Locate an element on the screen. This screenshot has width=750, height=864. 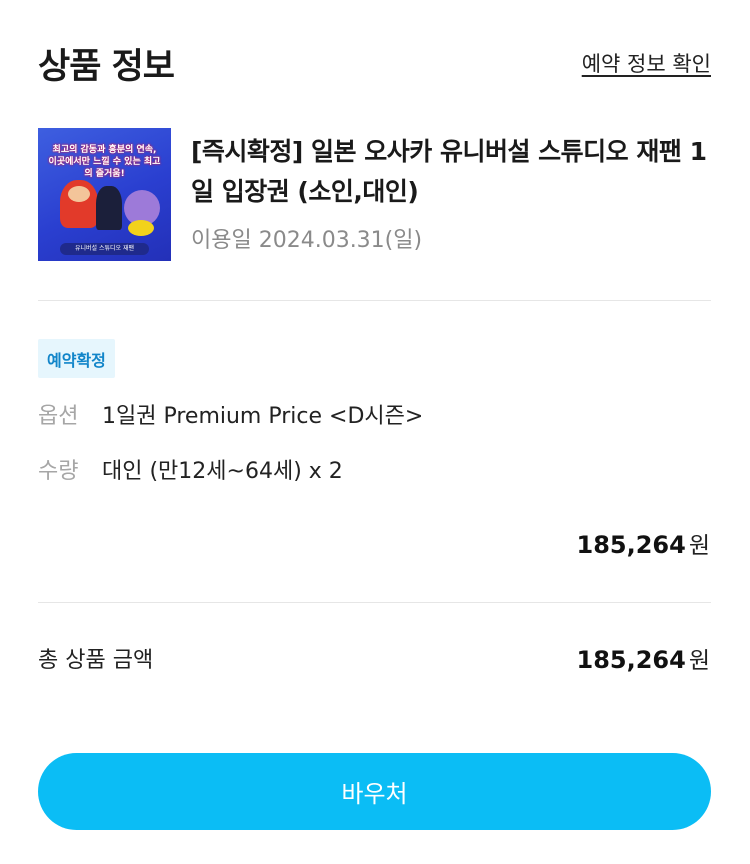
item-price: 185,264 원 is located at coordinates (643, 543).